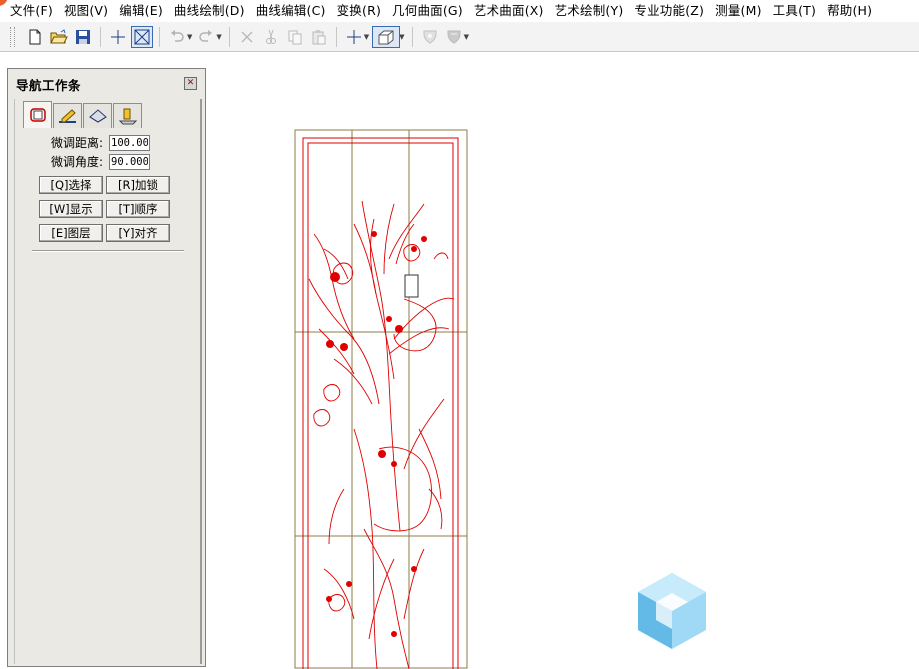  Describe the element at coordinates (77, 162) in the screenshot. I see `fine-angle-label: 微调角度:` at that location.